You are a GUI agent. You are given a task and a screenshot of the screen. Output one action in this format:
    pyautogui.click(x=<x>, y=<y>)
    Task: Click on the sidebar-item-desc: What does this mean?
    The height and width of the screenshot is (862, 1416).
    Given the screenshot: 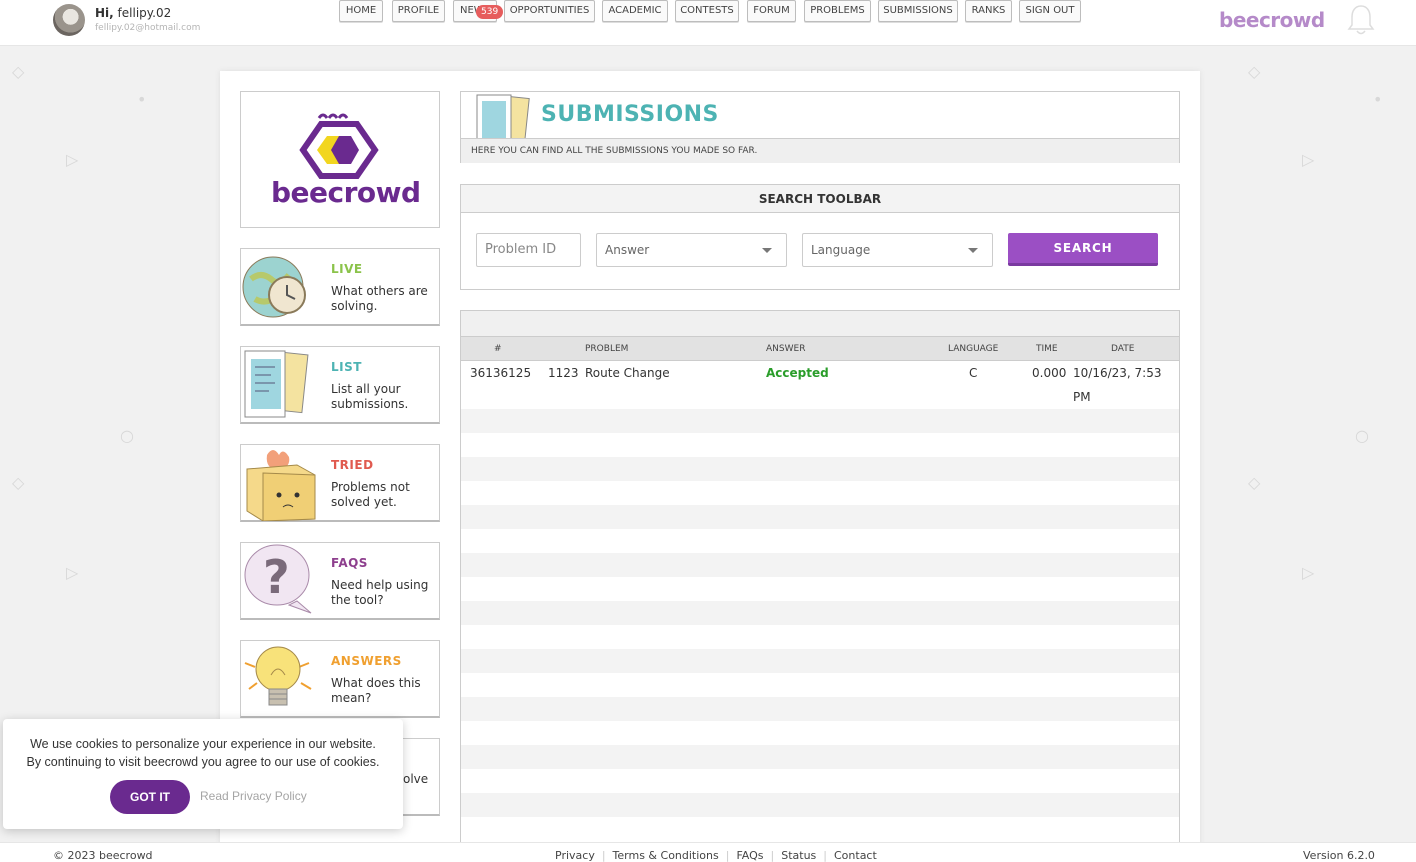 What is the action you would take?
    pyautogui.click(x=376, y=690)
    